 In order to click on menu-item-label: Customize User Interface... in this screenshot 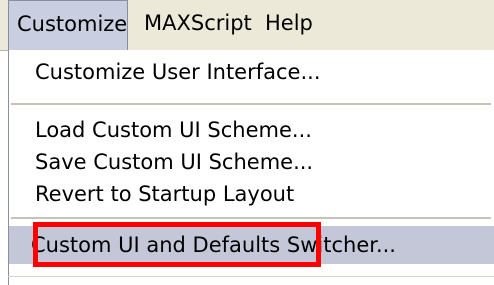, I will do `click(178, 72)`.